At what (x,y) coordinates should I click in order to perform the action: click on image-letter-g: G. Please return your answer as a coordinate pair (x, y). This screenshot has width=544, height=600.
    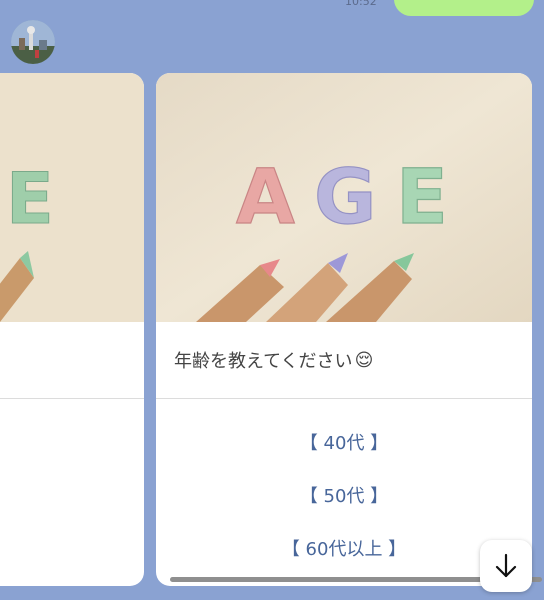
    Looking at the image, I should click on (345, 196).